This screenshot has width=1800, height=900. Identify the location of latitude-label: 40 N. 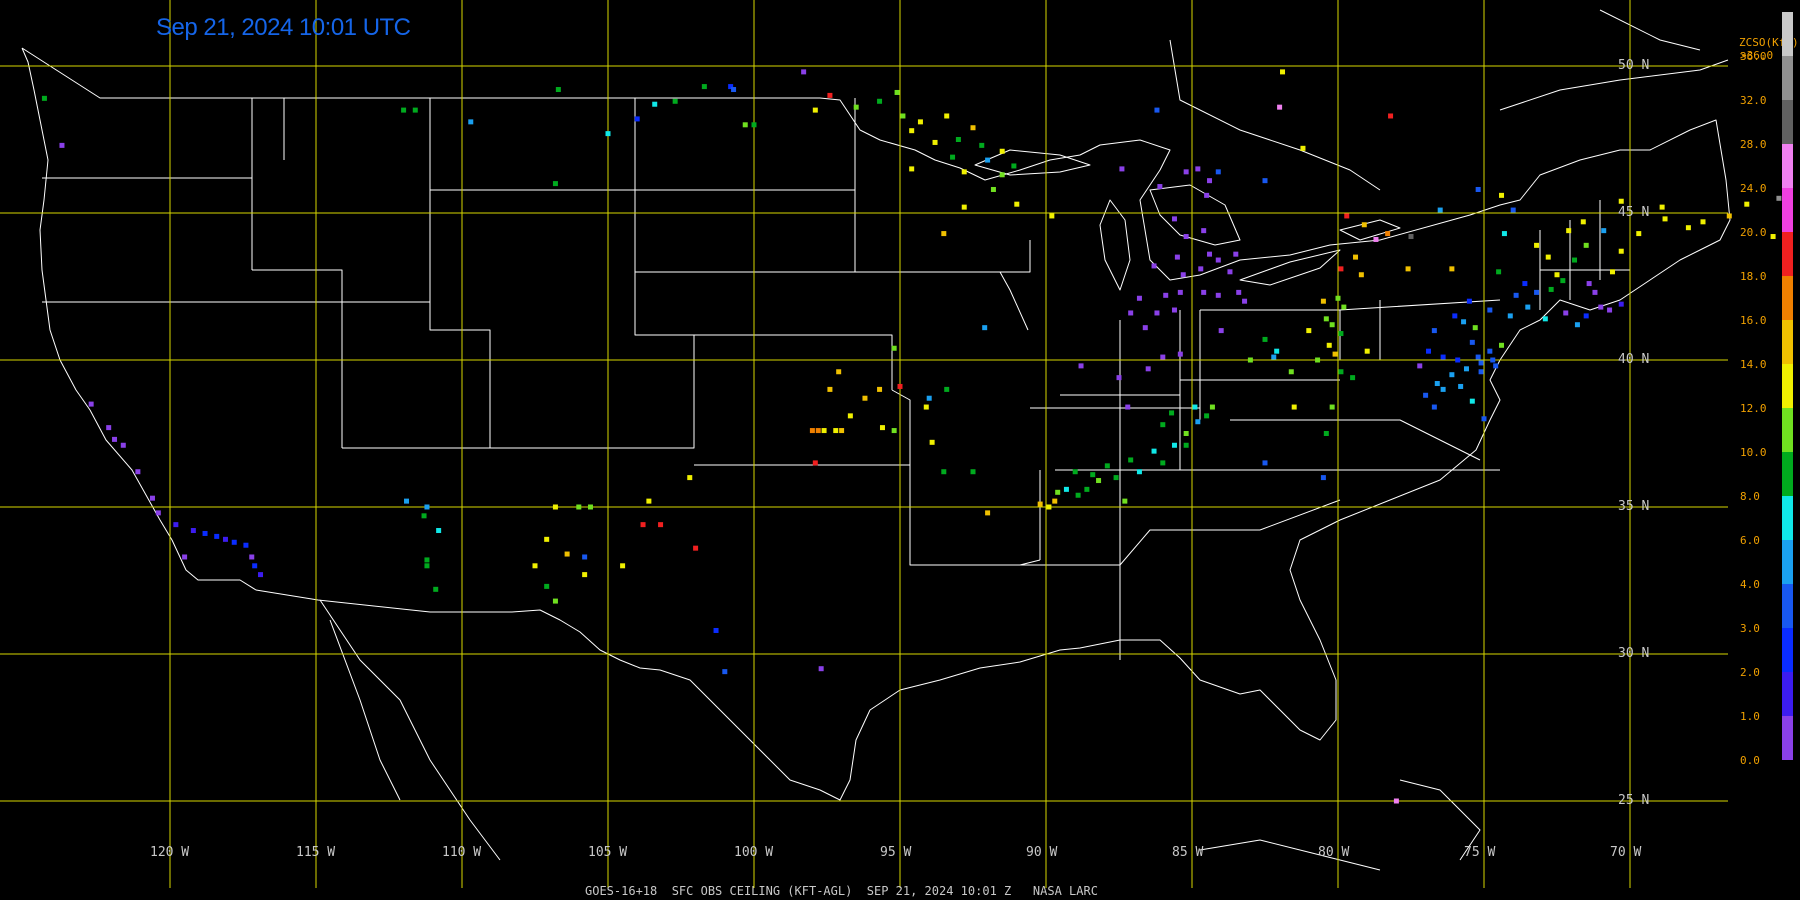
(1634, 359).